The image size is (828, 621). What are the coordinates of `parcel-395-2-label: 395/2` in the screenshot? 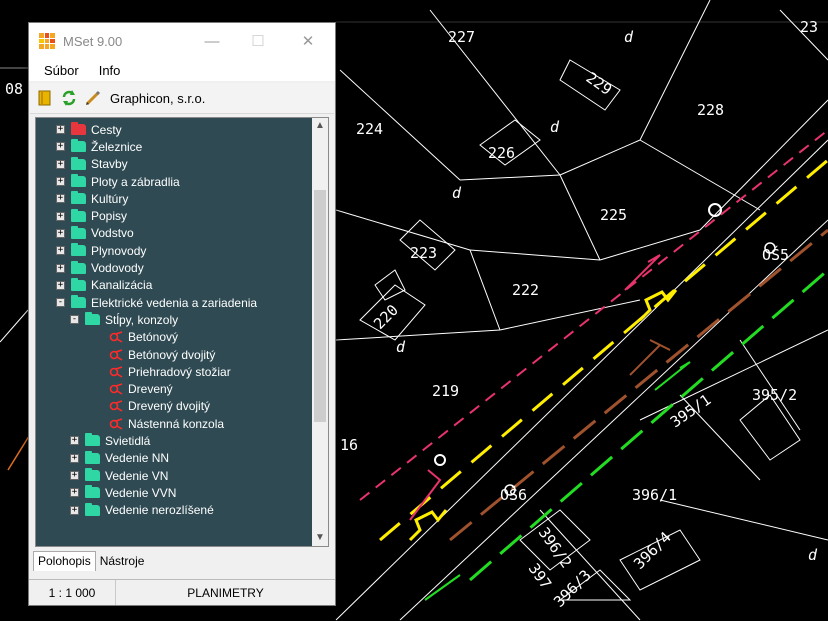 It's located at (774, 395).